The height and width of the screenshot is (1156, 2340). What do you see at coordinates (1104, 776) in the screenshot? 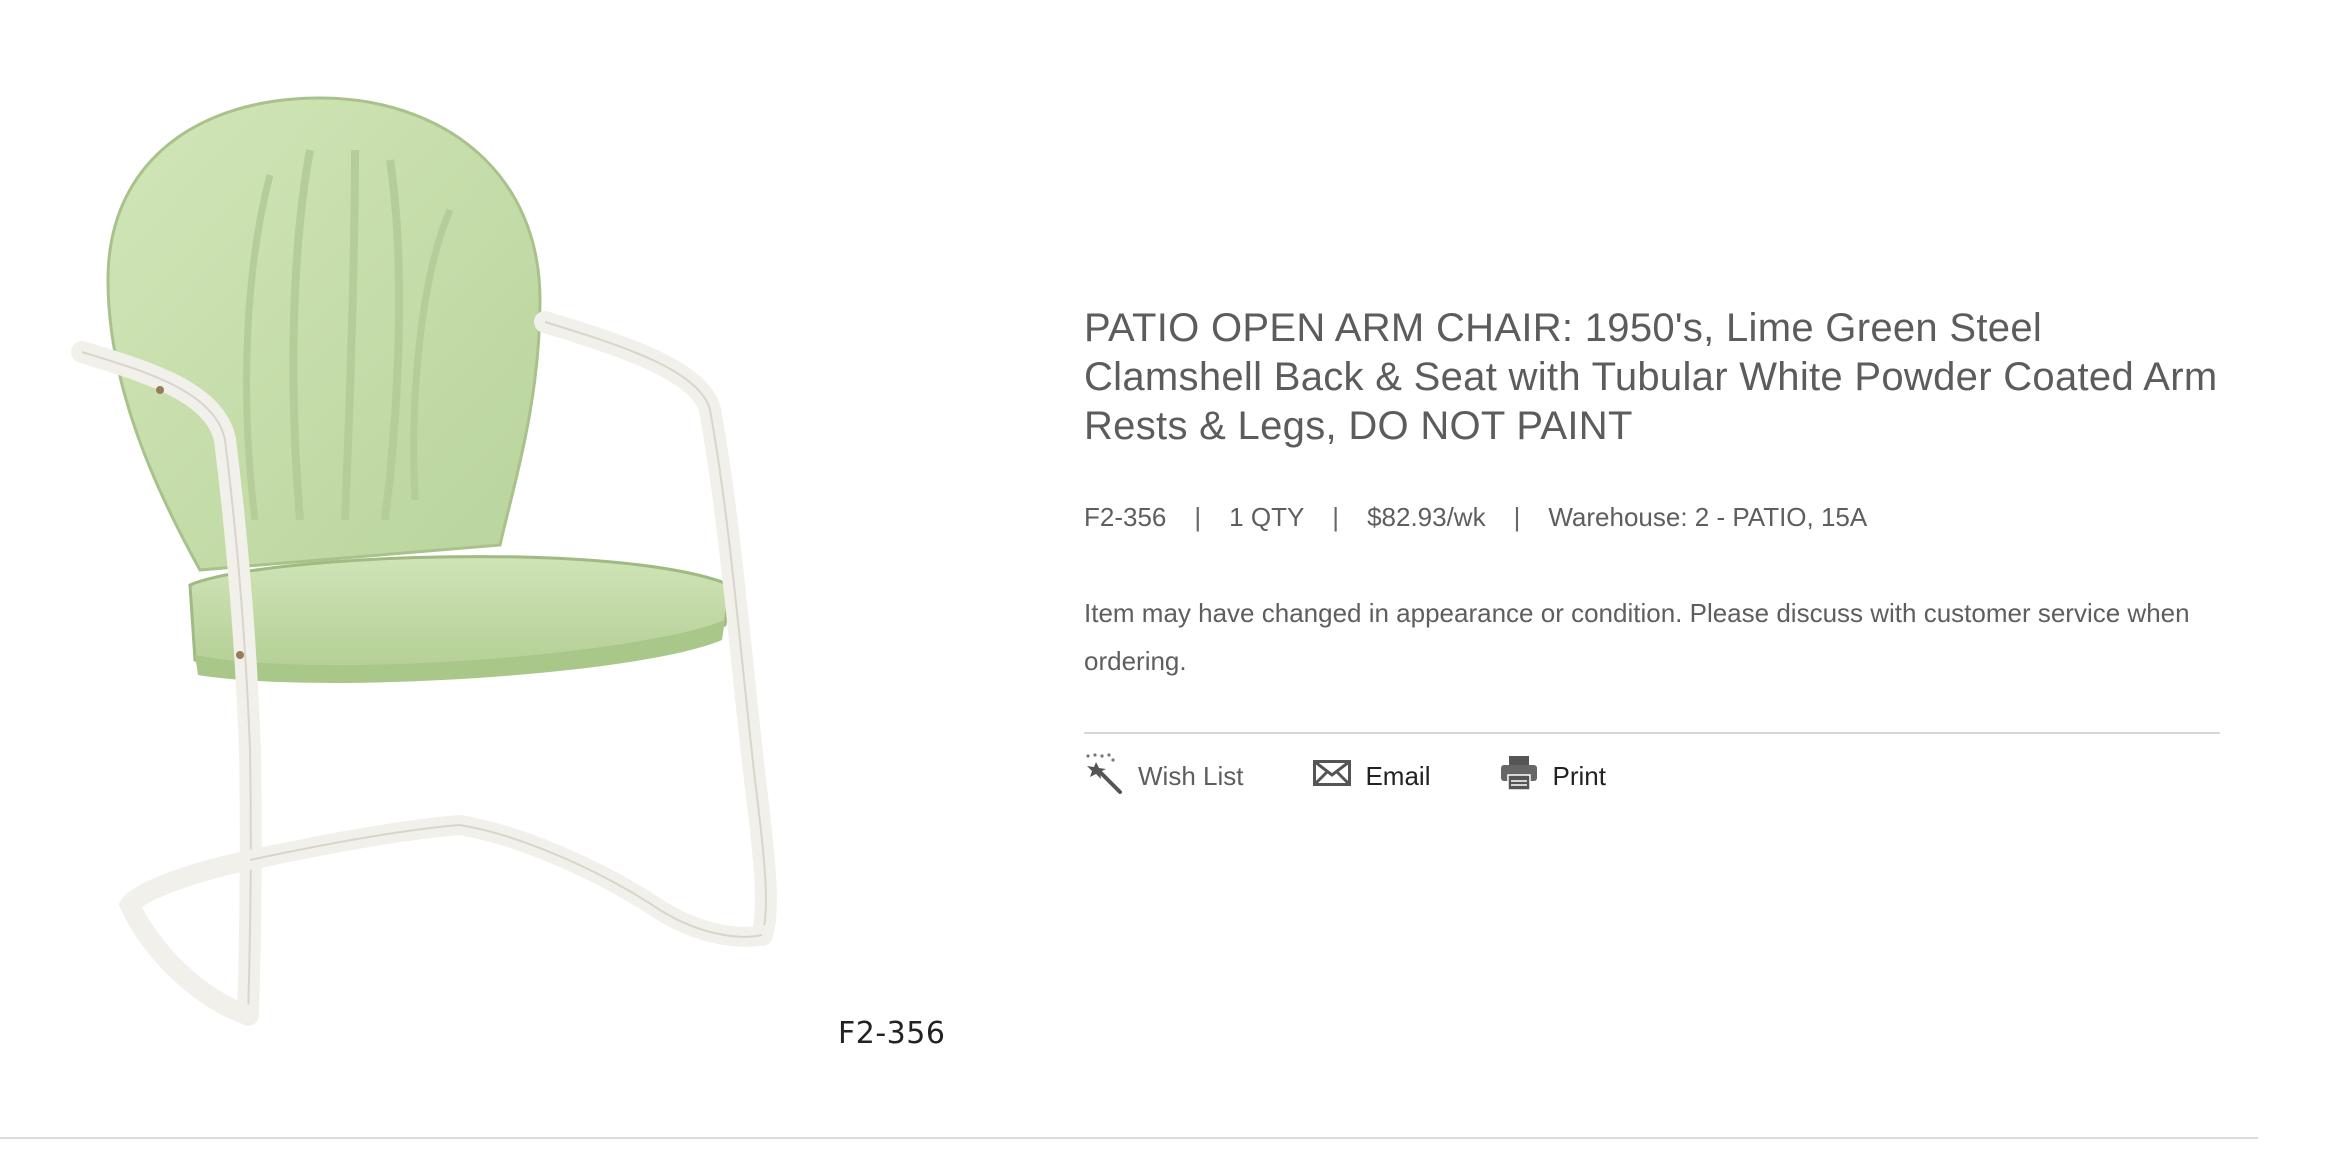
I see `magic-wand-icon` at bounding box center [1104, 776].